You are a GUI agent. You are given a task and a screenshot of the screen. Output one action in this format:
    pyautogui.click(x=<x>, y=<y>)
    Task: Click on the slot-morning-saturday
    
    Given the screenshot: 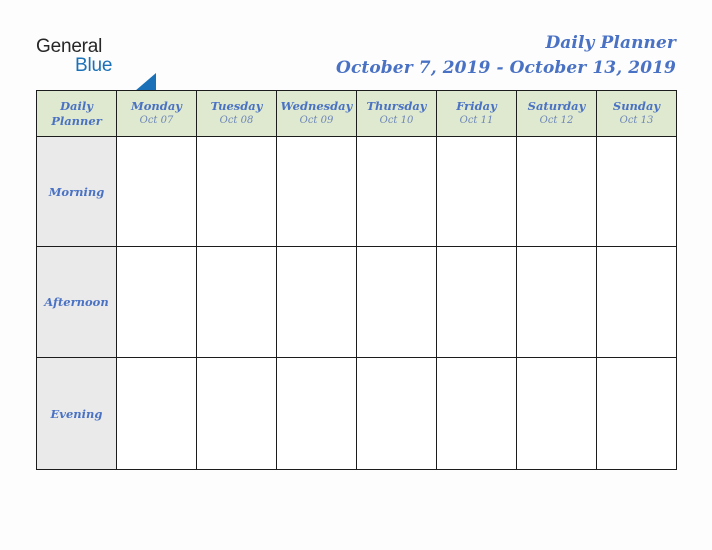 What is the action you would take?
    pyautogui.click(x=556, y=191)
    